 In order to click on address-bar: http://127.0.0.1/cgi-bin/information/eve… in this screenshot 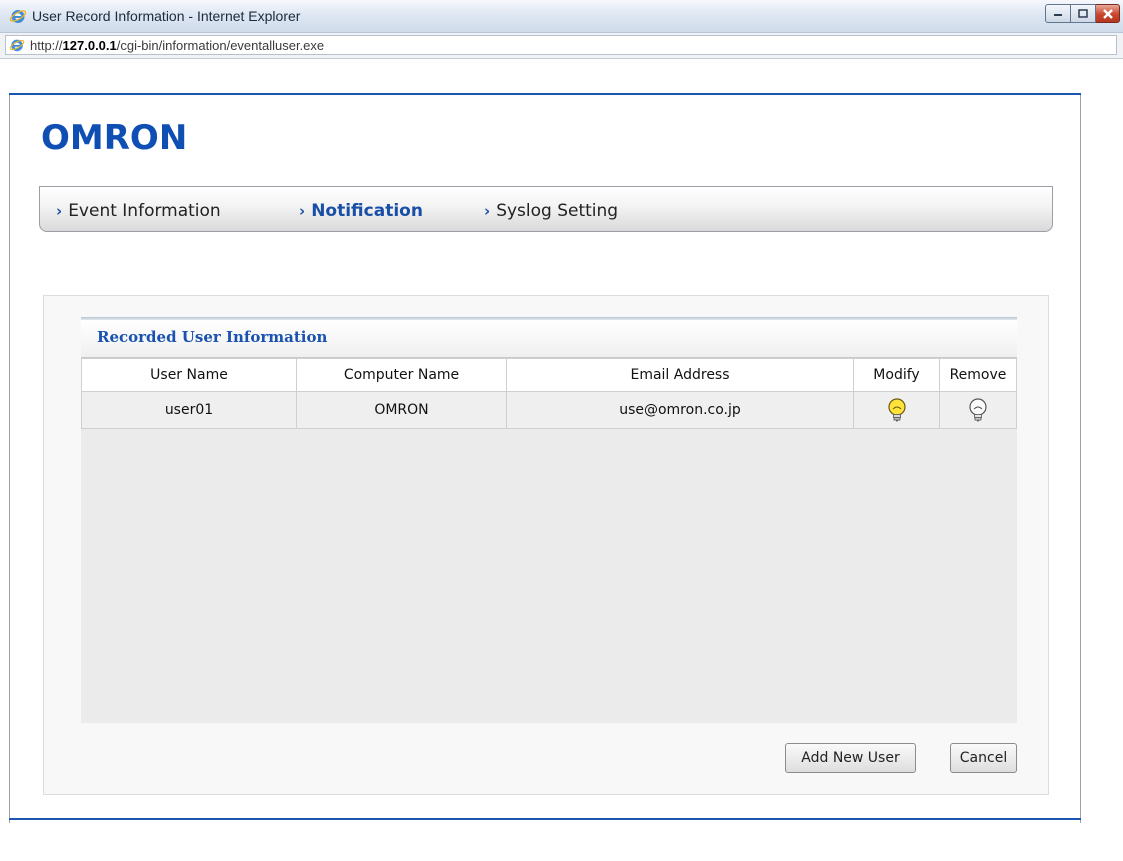, I will do `click(561, 46)`.